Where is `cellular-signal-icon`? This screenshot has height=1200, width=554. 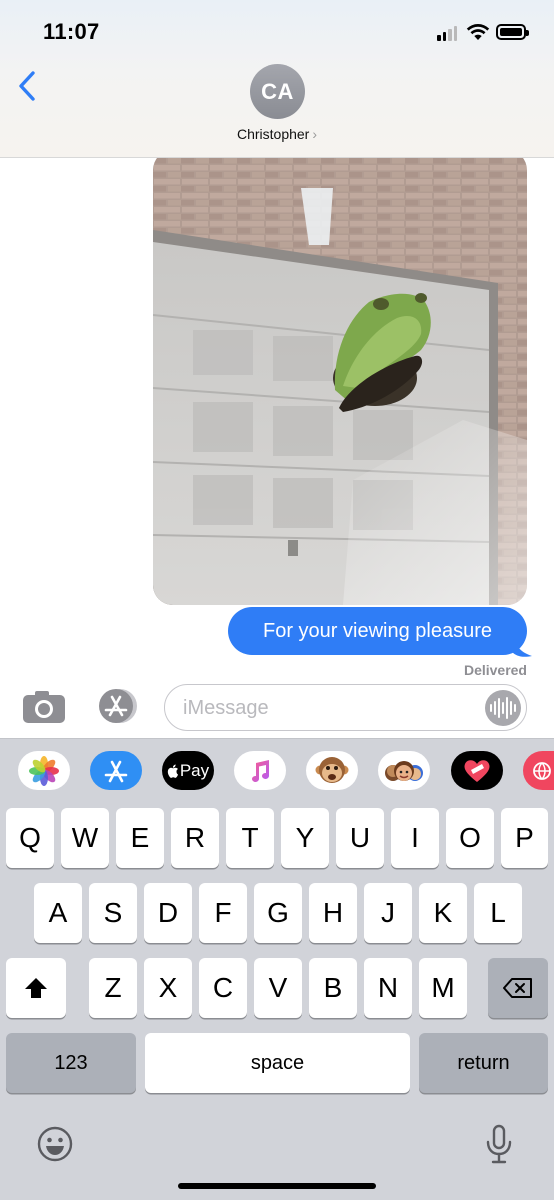 cellular-signal-icon is located at coordinates (447, 33).